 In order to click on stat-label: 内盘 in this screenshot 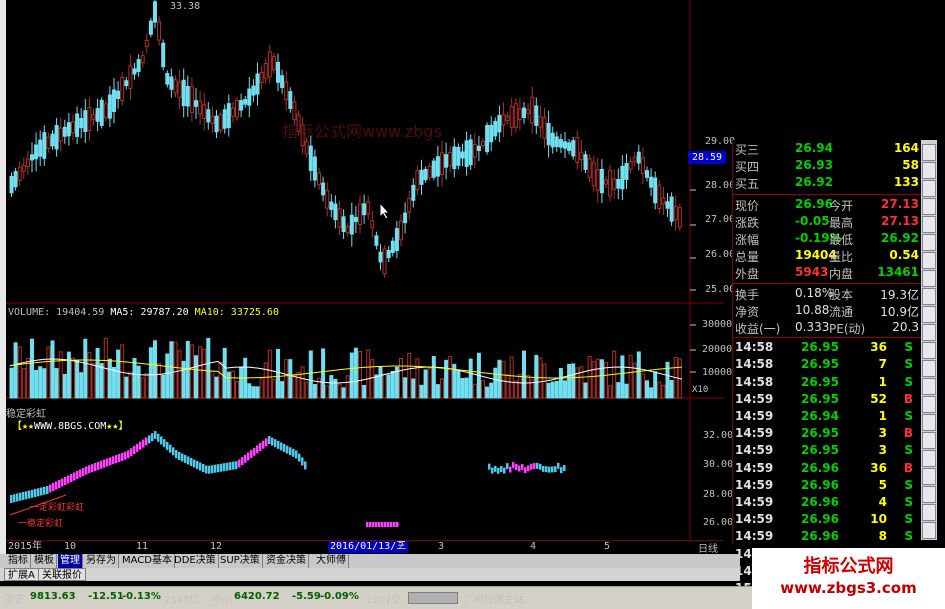, I will do `click(841, 274)`.